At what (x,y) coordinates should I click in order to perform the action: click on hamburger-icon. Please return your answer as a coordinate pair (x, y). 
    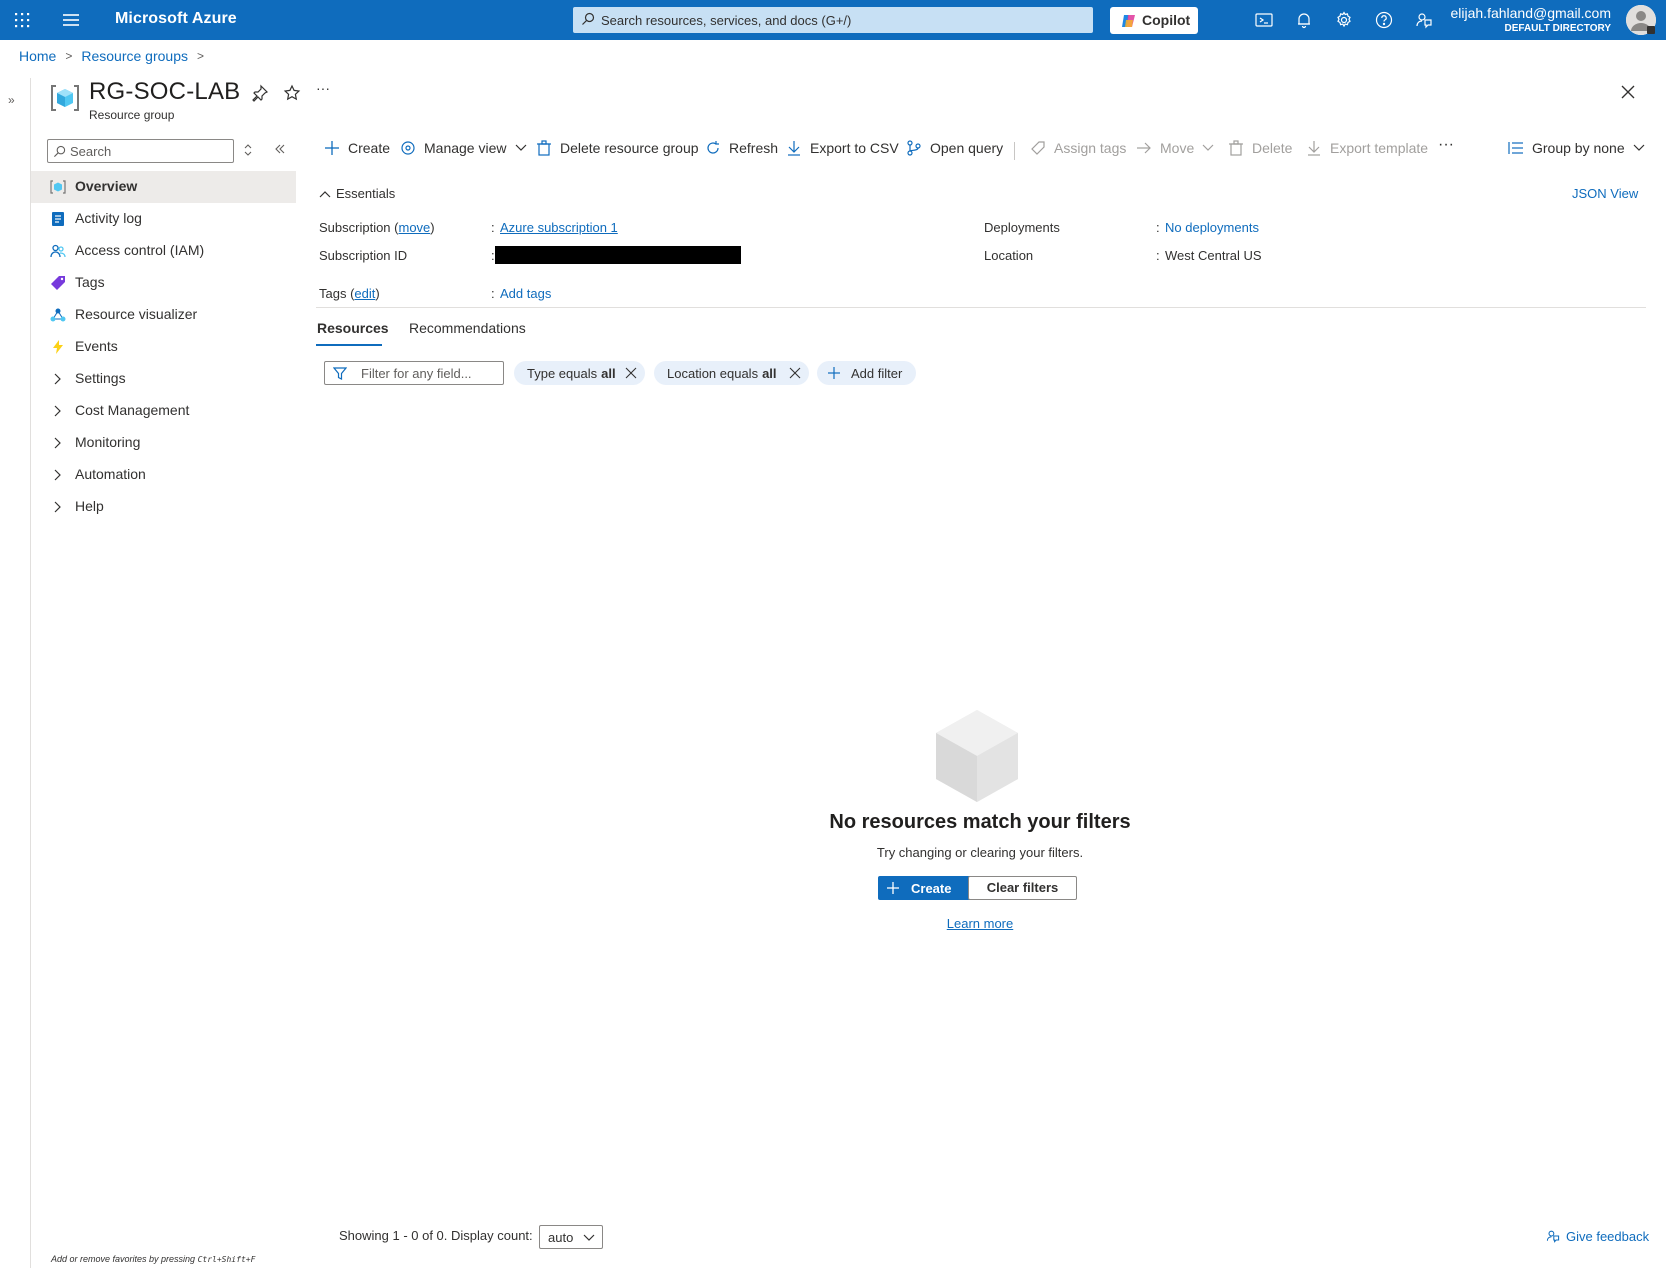
    Looking at the image, I should click on (71, 20).